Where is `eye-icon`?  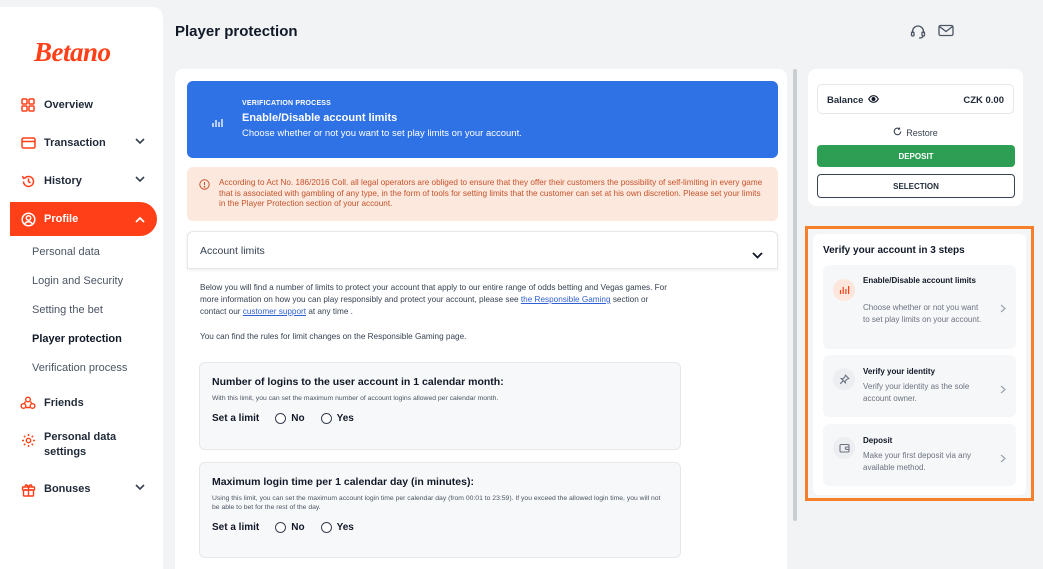
eye-icon is located at coordinates (874, 100).